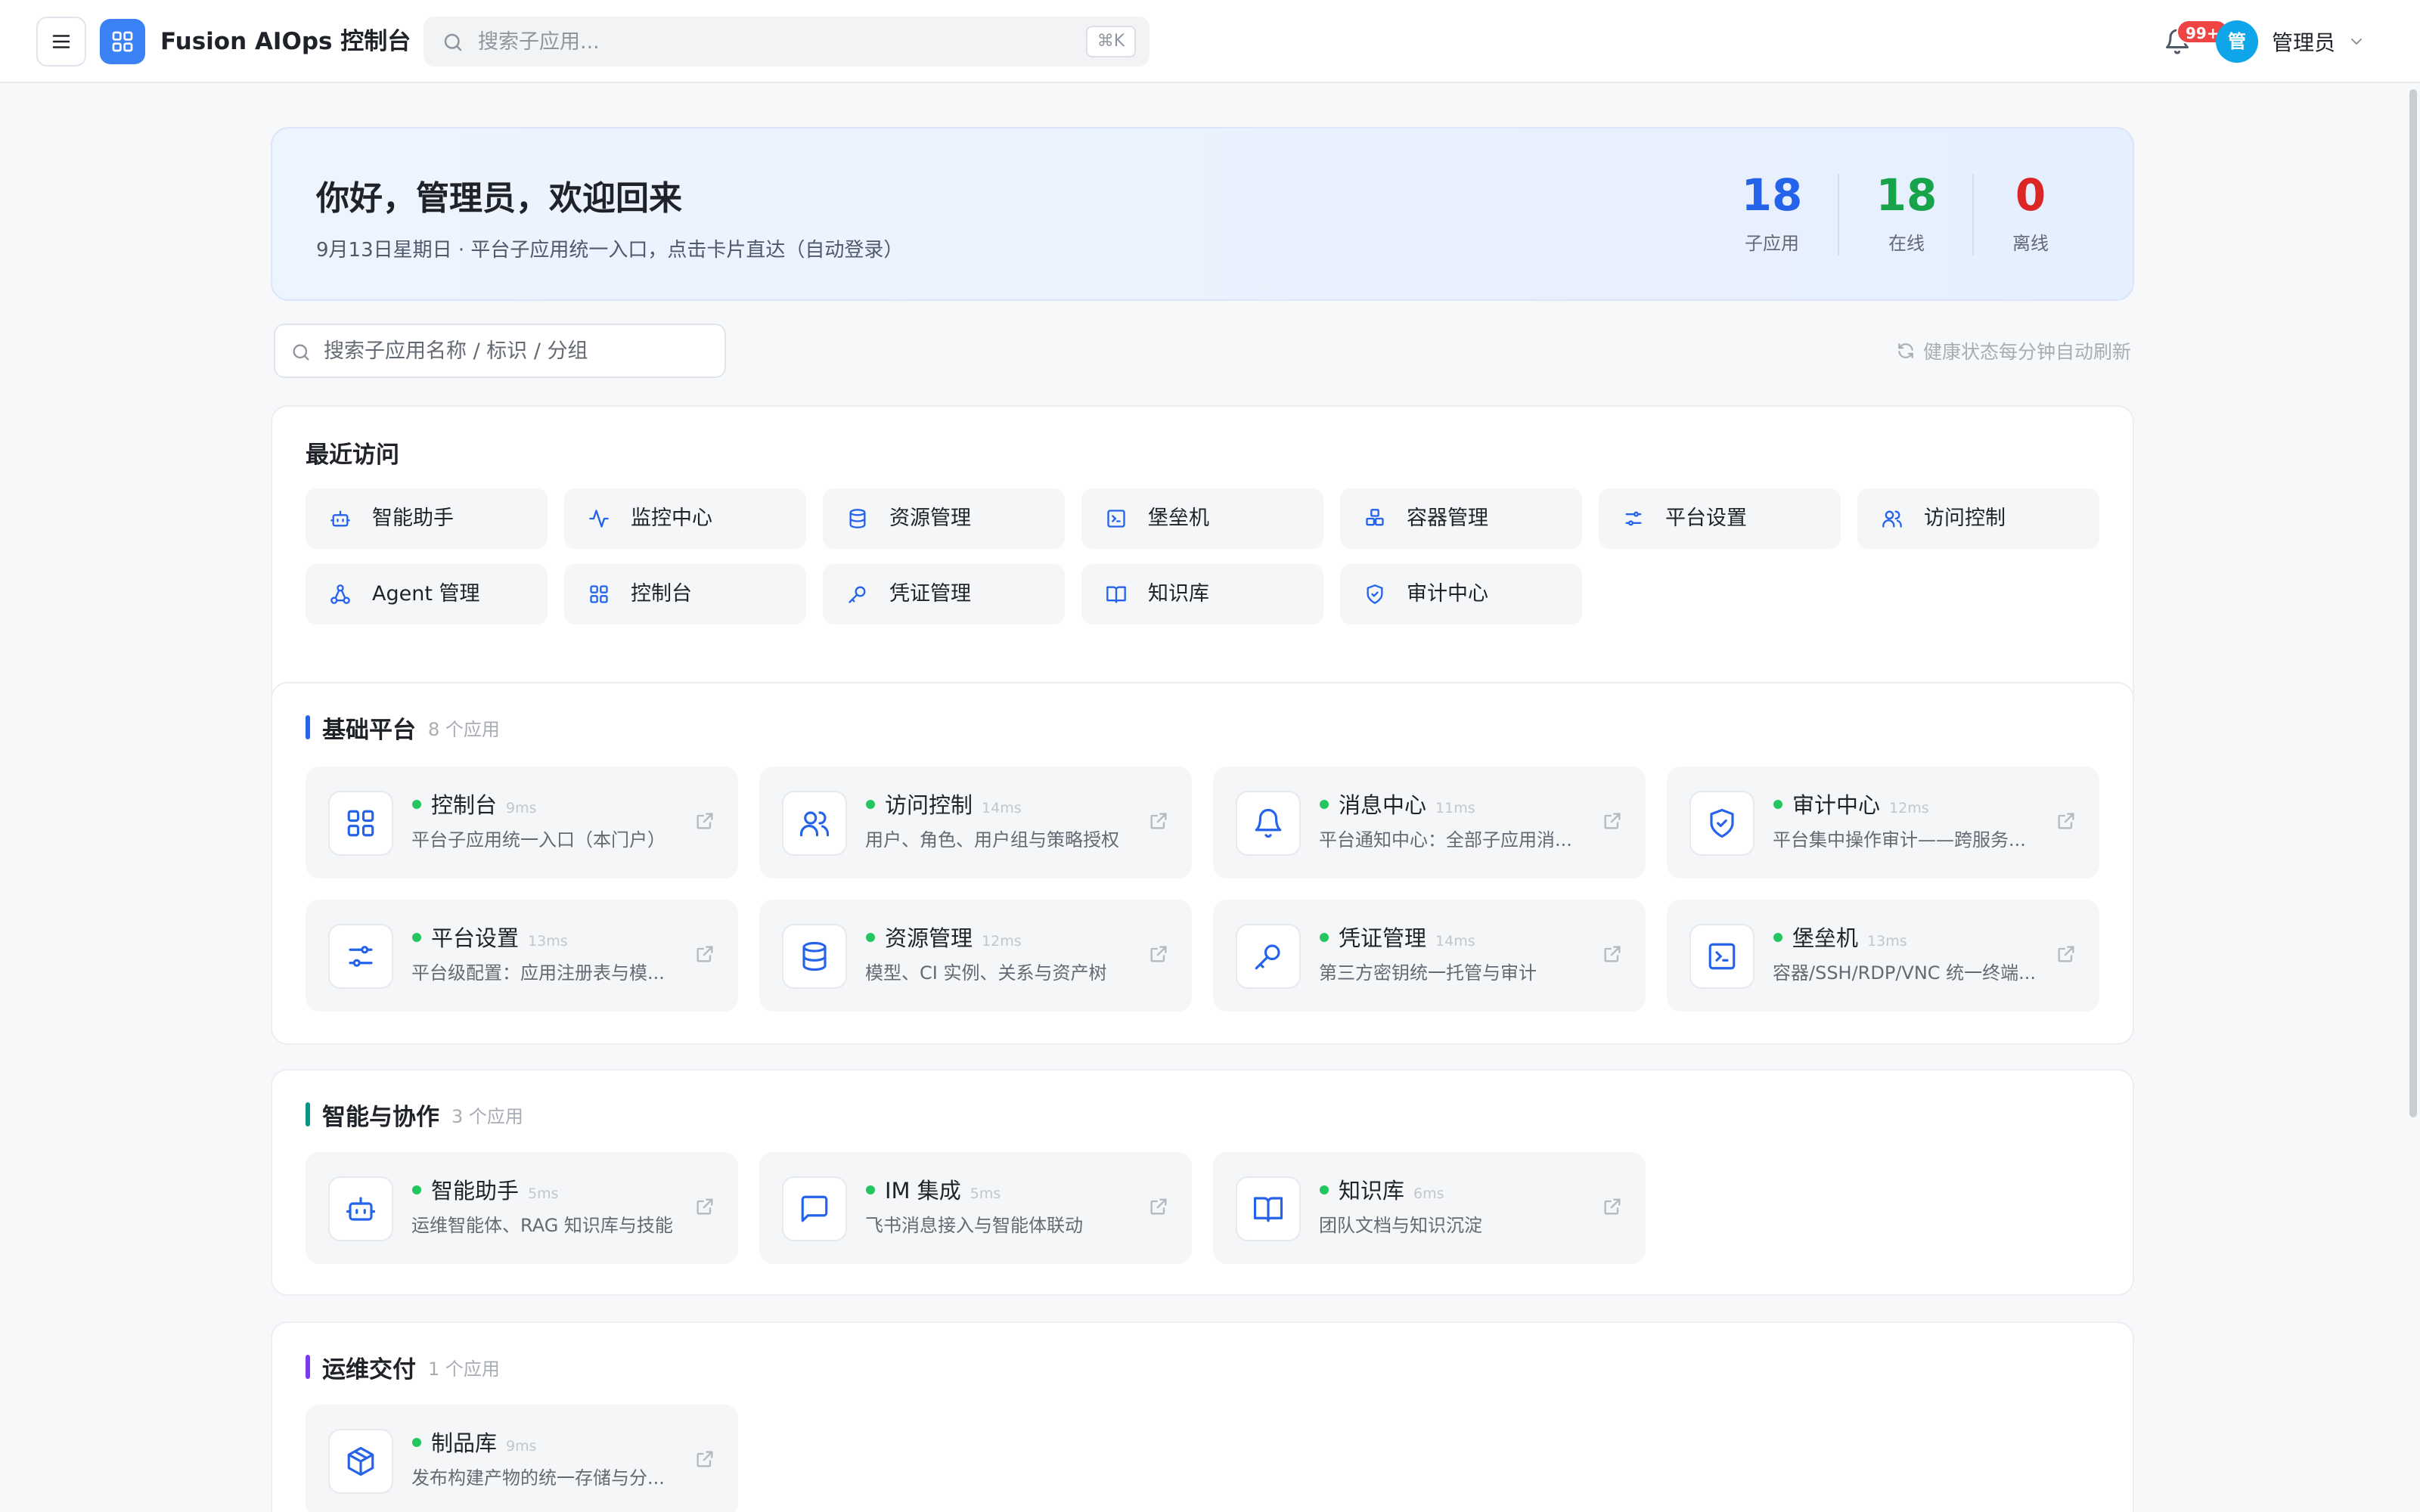 This screenshot has width=2420, height=1512. What do you see at coordinates (1909, 808) in the screenshot?
I see `app-latency: 12ms` at bounding box center [1909, 808].